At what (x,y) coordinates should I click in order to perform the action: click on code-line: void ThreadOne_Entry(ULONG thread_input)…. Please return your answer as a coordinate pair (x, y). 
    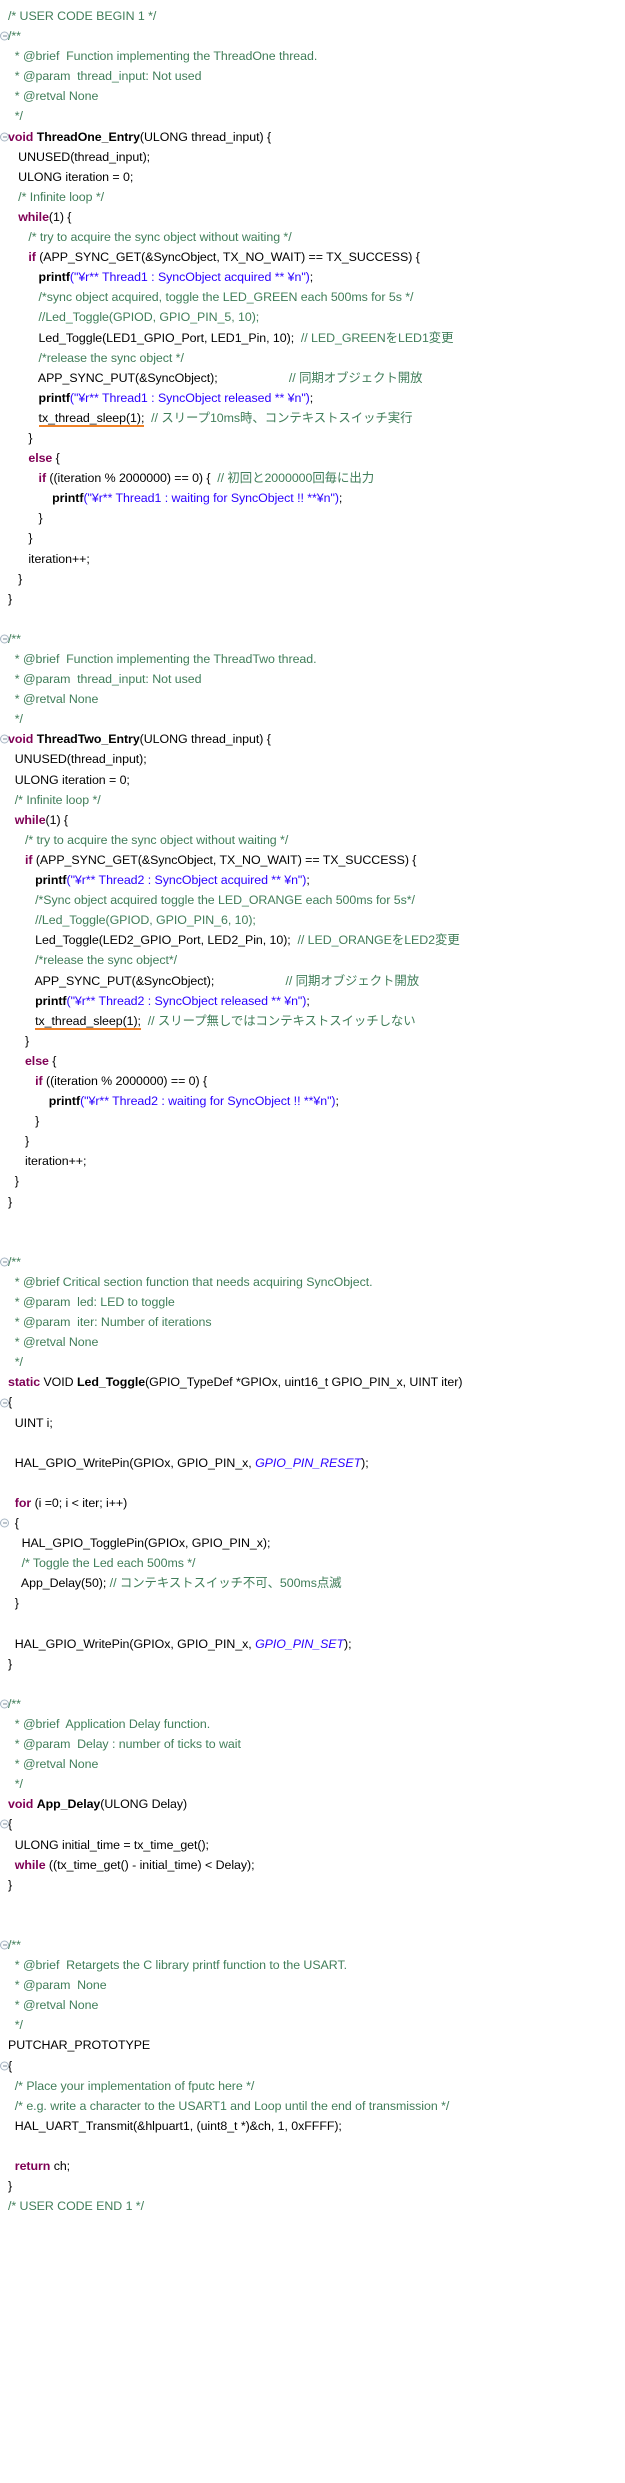
    Looking at the image, I should click on (312, 137).